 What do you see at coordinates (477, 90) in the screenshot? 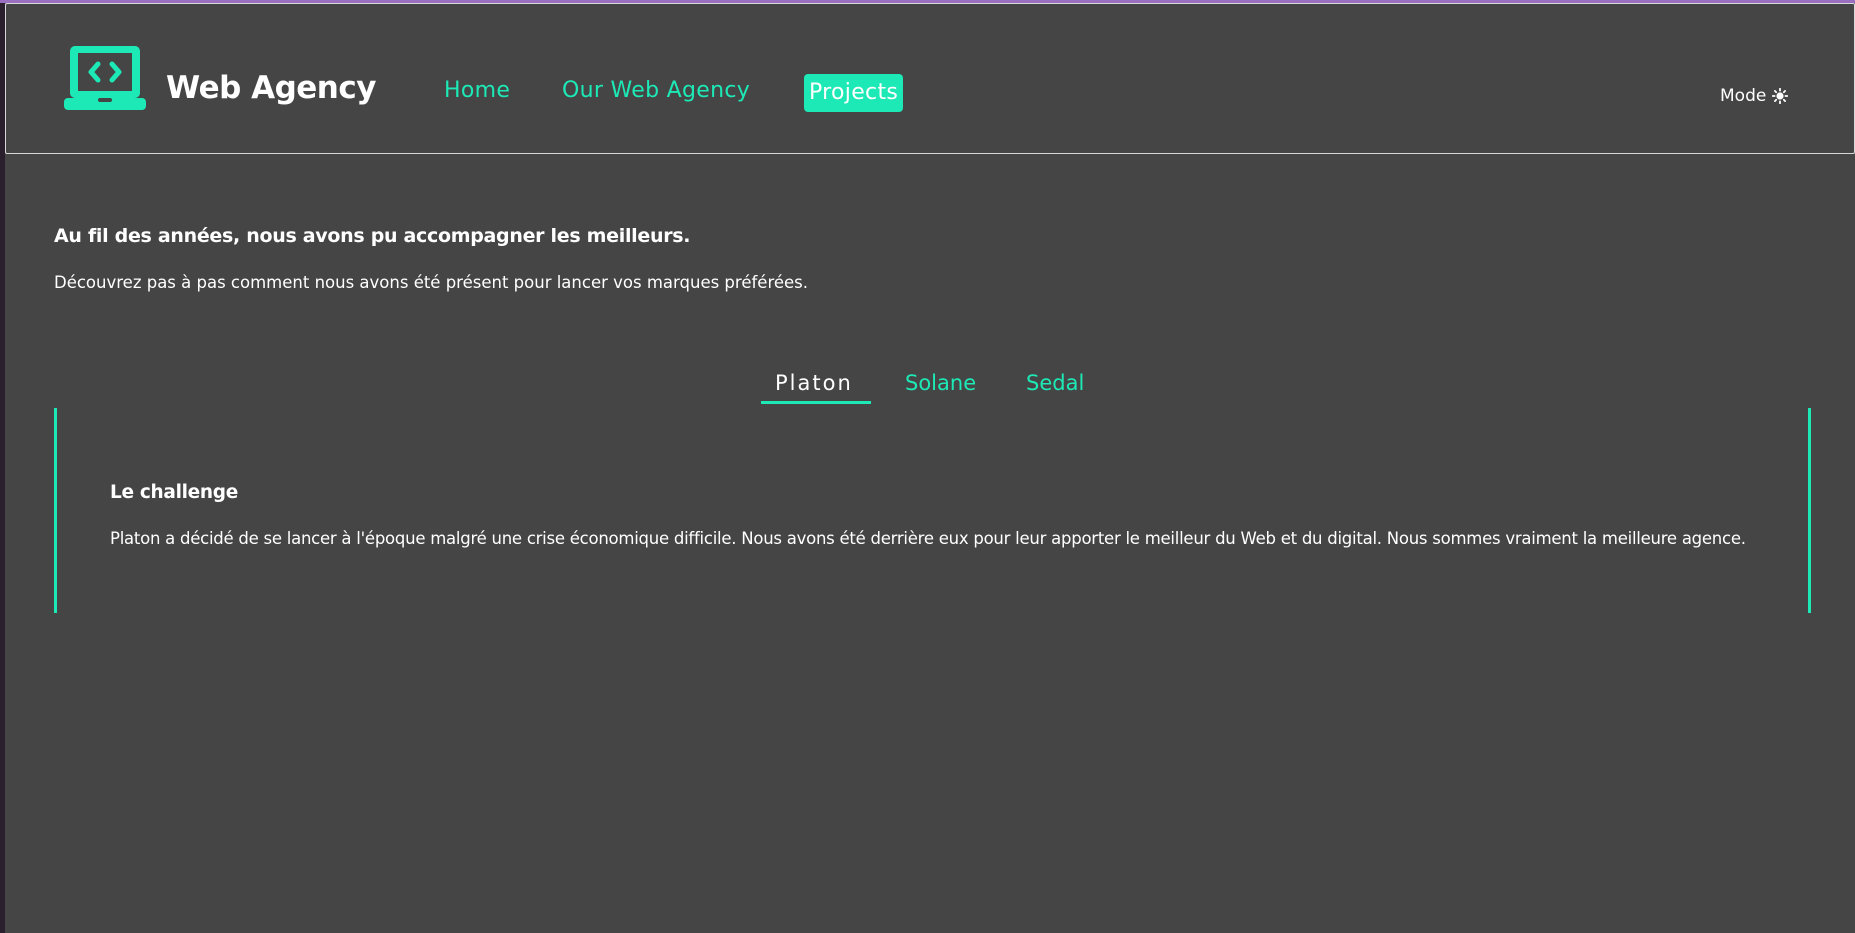
I see `nav-home: Home` at bounding box center [477, 90].